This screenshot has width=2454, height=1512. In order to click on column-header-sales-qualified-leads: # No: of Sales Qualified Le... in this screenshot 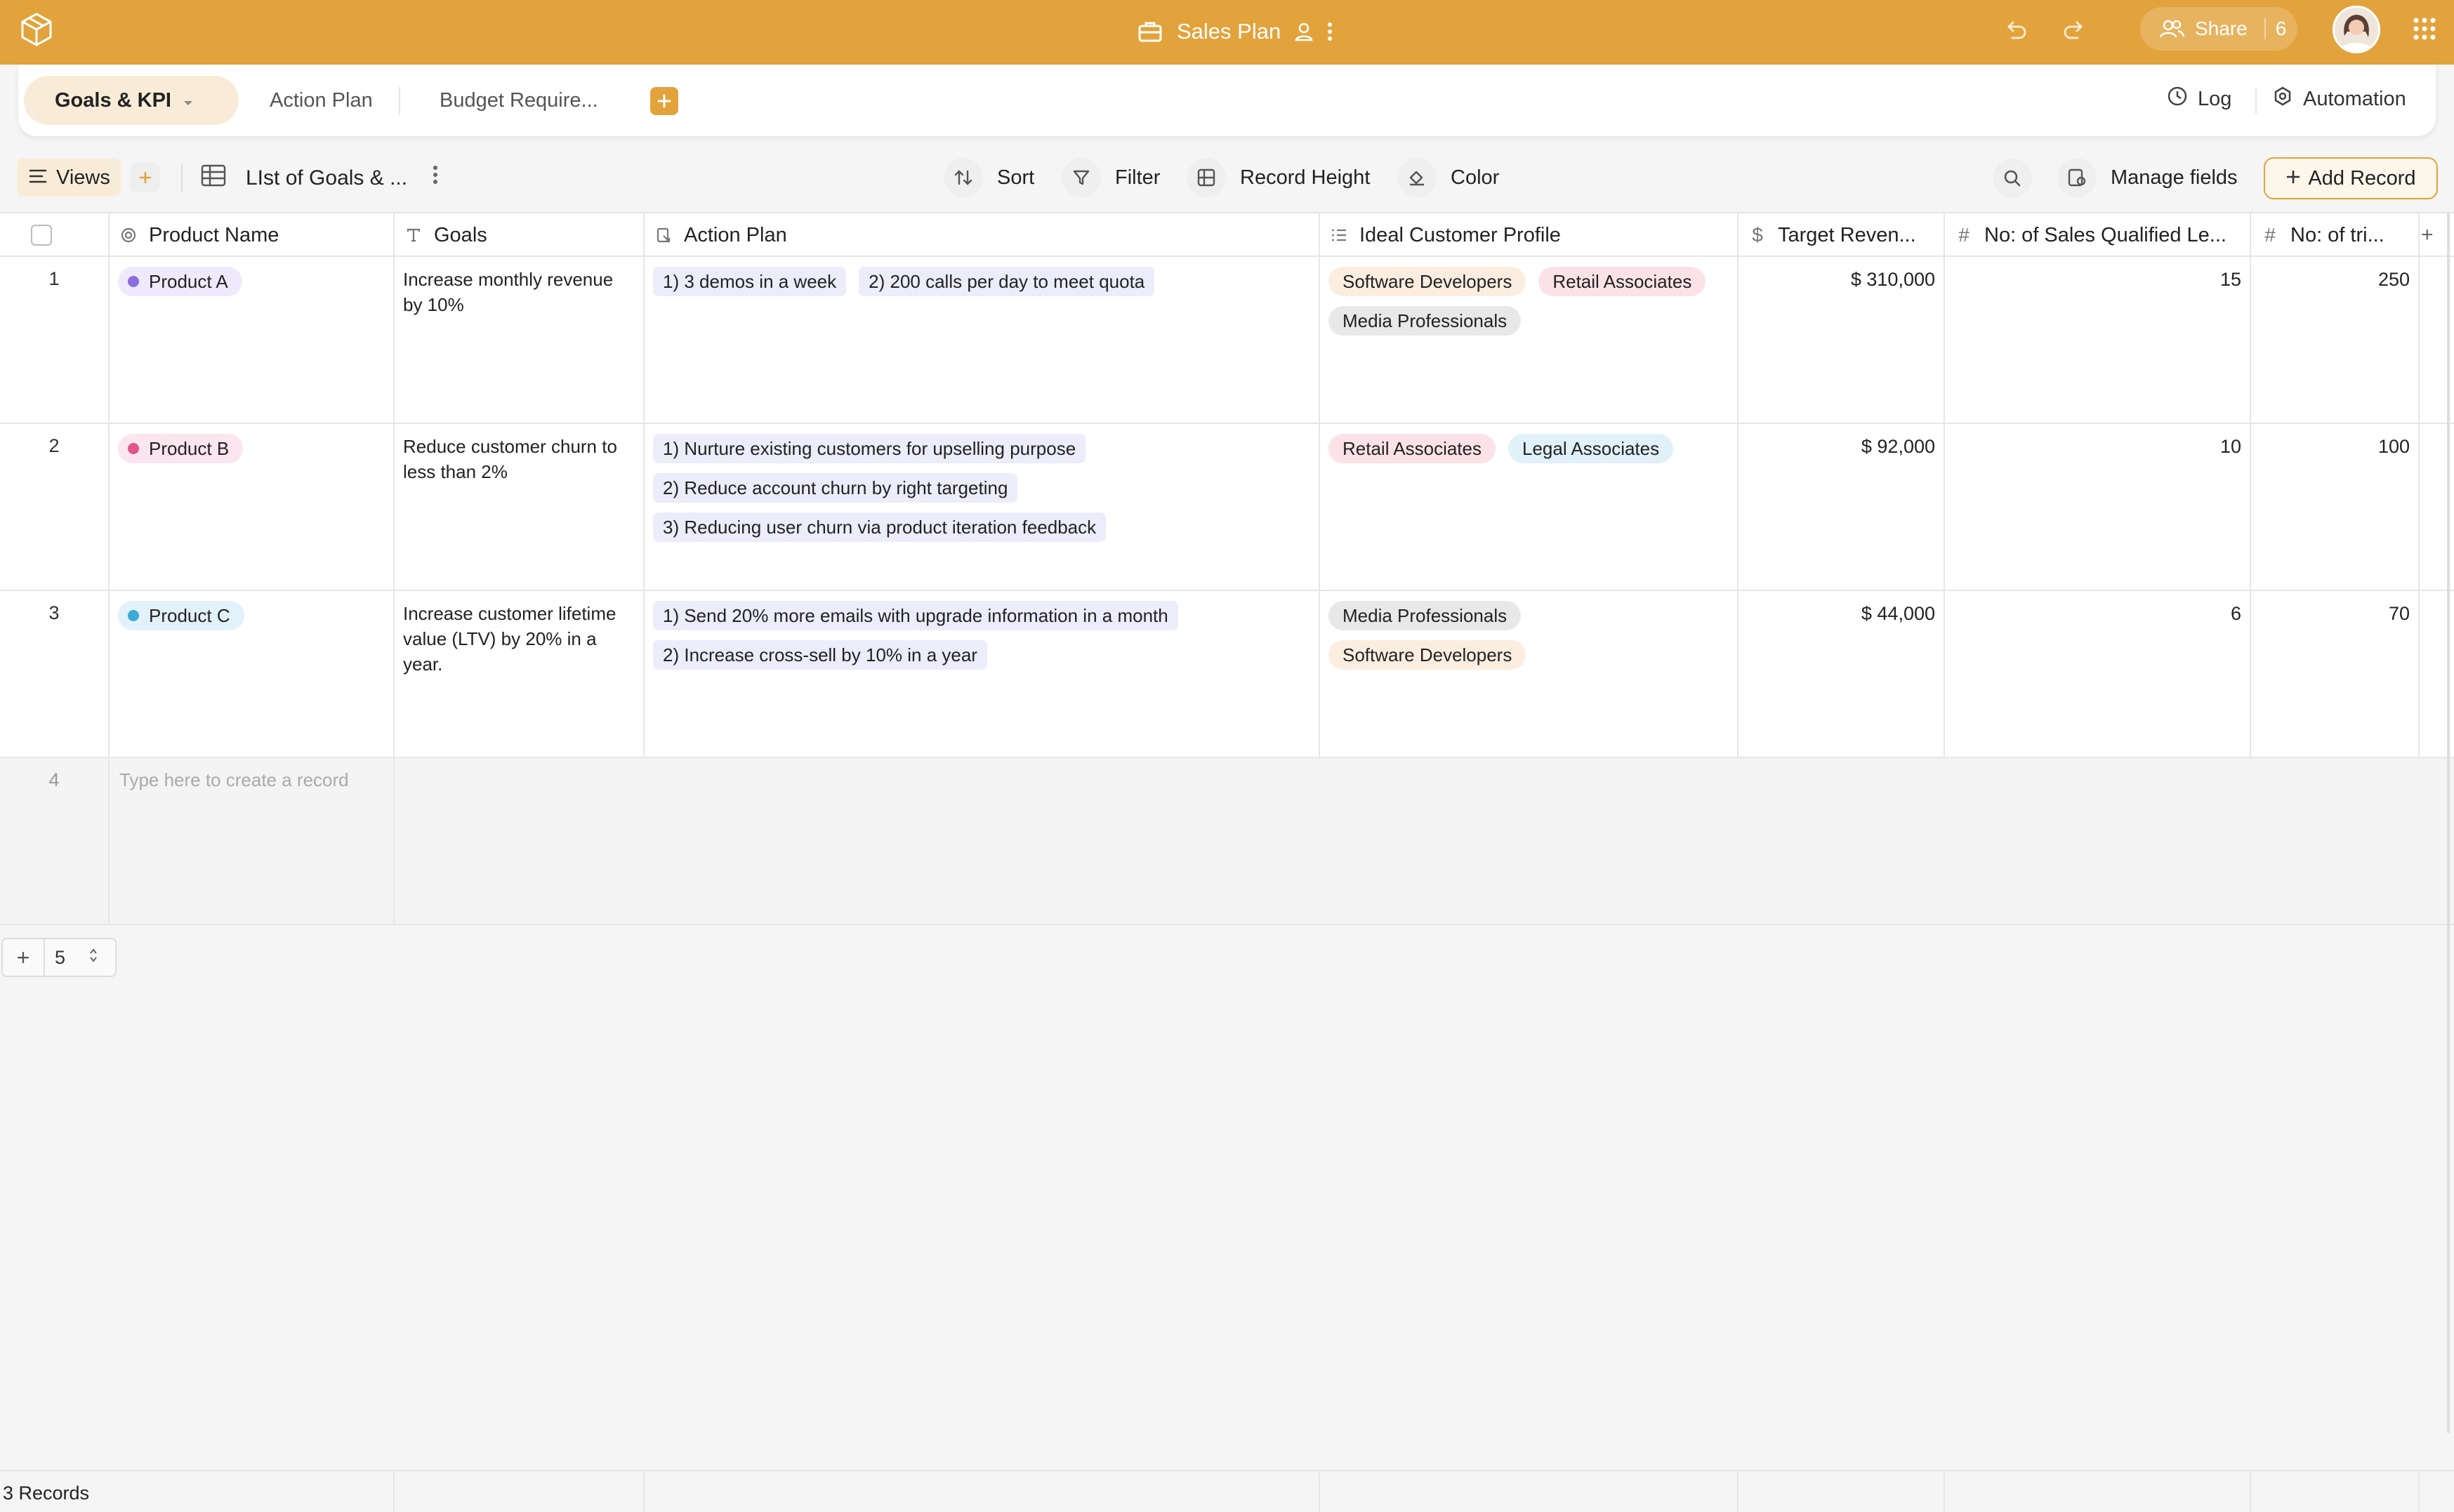, I will do `click(2098, 235)`.